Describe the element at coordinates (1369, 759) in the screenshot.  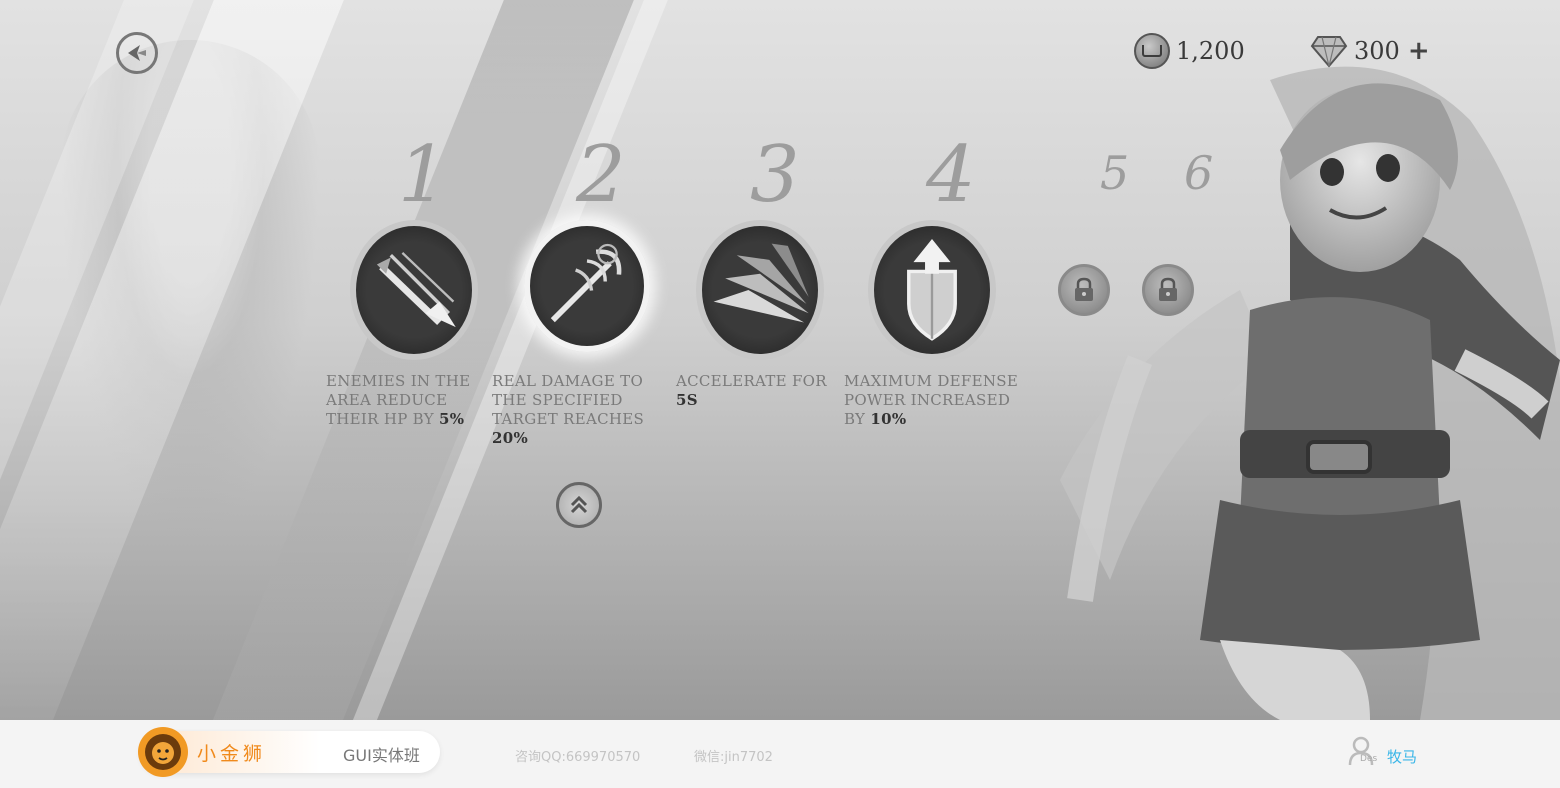
I see `user-subtitle: Des` at that location.